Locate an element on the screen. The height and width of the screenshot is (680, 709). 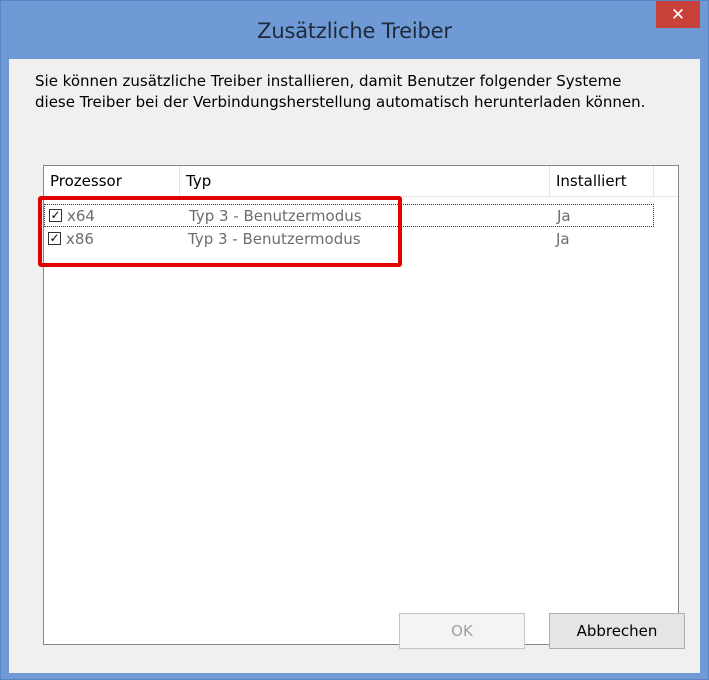
column-header-typ: Typ is located at coordinates (365, 181).